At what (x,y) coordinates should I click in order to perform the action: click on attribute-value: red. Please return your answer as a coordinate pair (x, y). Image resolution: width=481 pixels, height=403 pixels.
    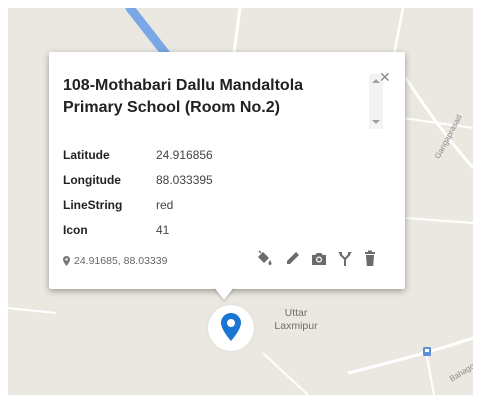
    Looking at the image, I should click on (165, 205).